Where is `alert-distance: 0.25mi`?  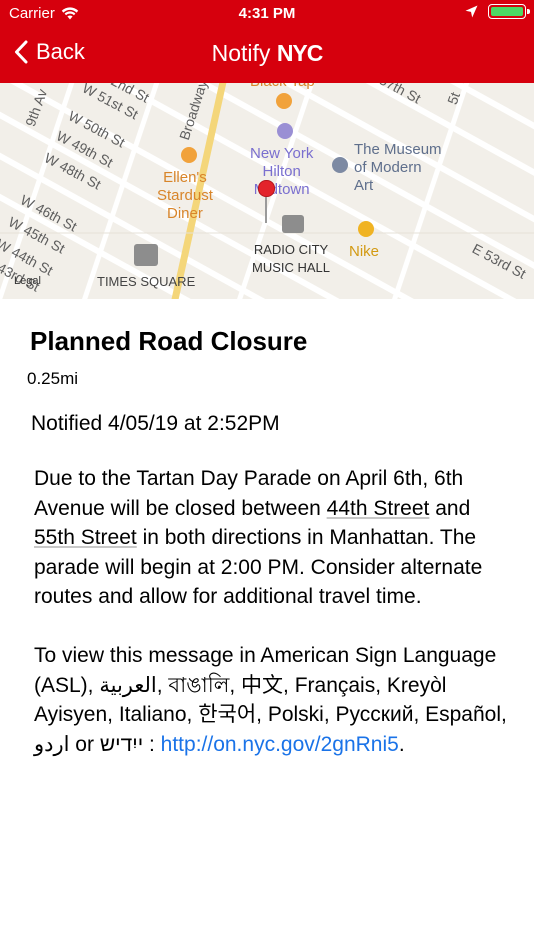
alert-distance: 0.25mi is located at coordinates (53, 378).